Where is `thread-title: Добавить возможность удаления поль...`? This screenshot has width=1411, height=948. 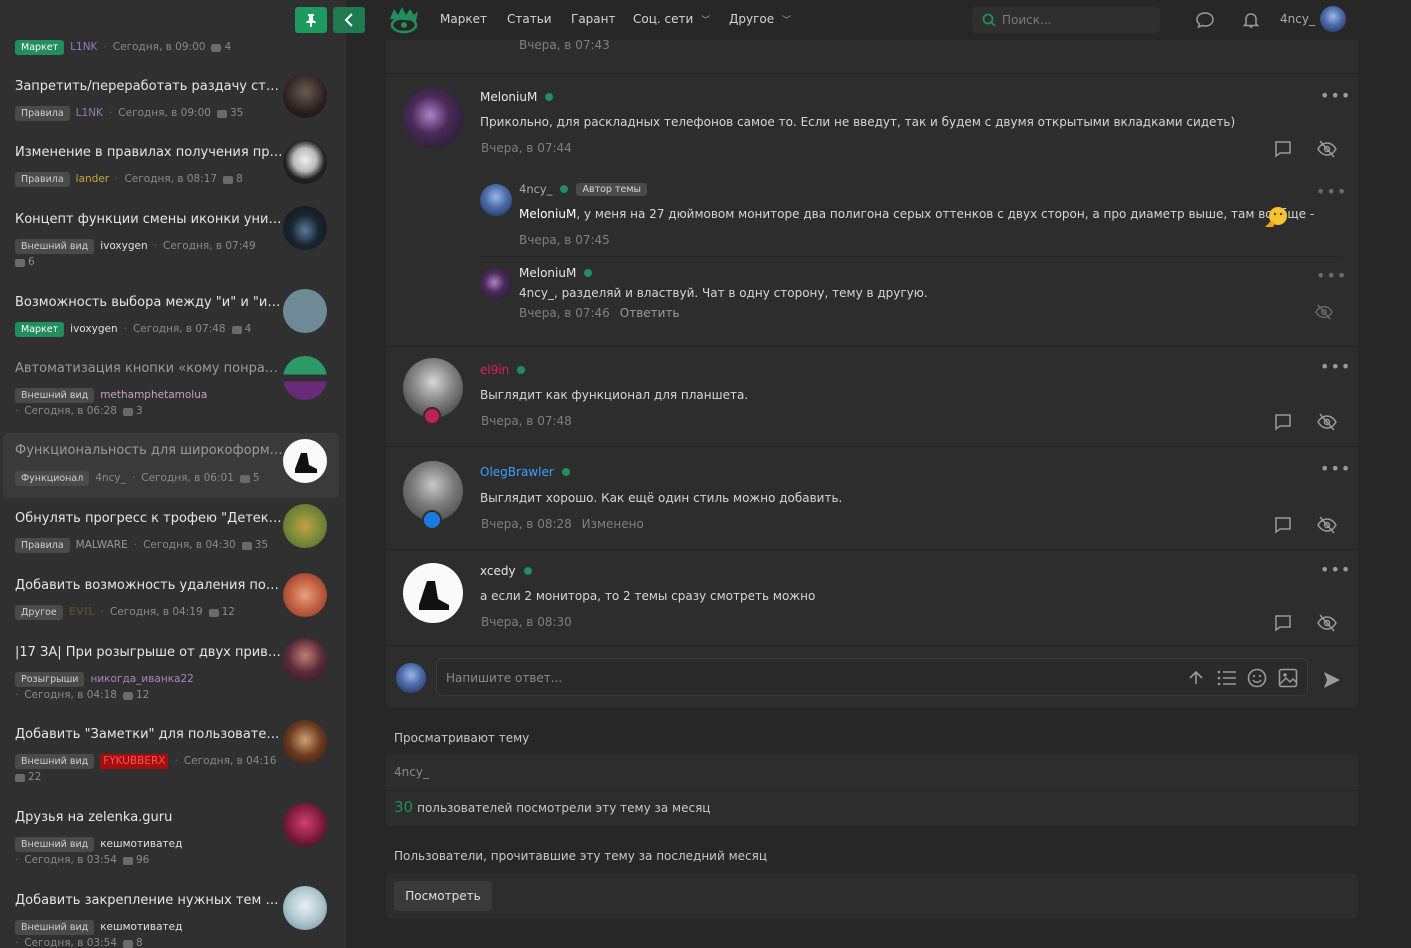
thread-title: Добавить возможность удаления поль... is located at coordinates (149, 586).